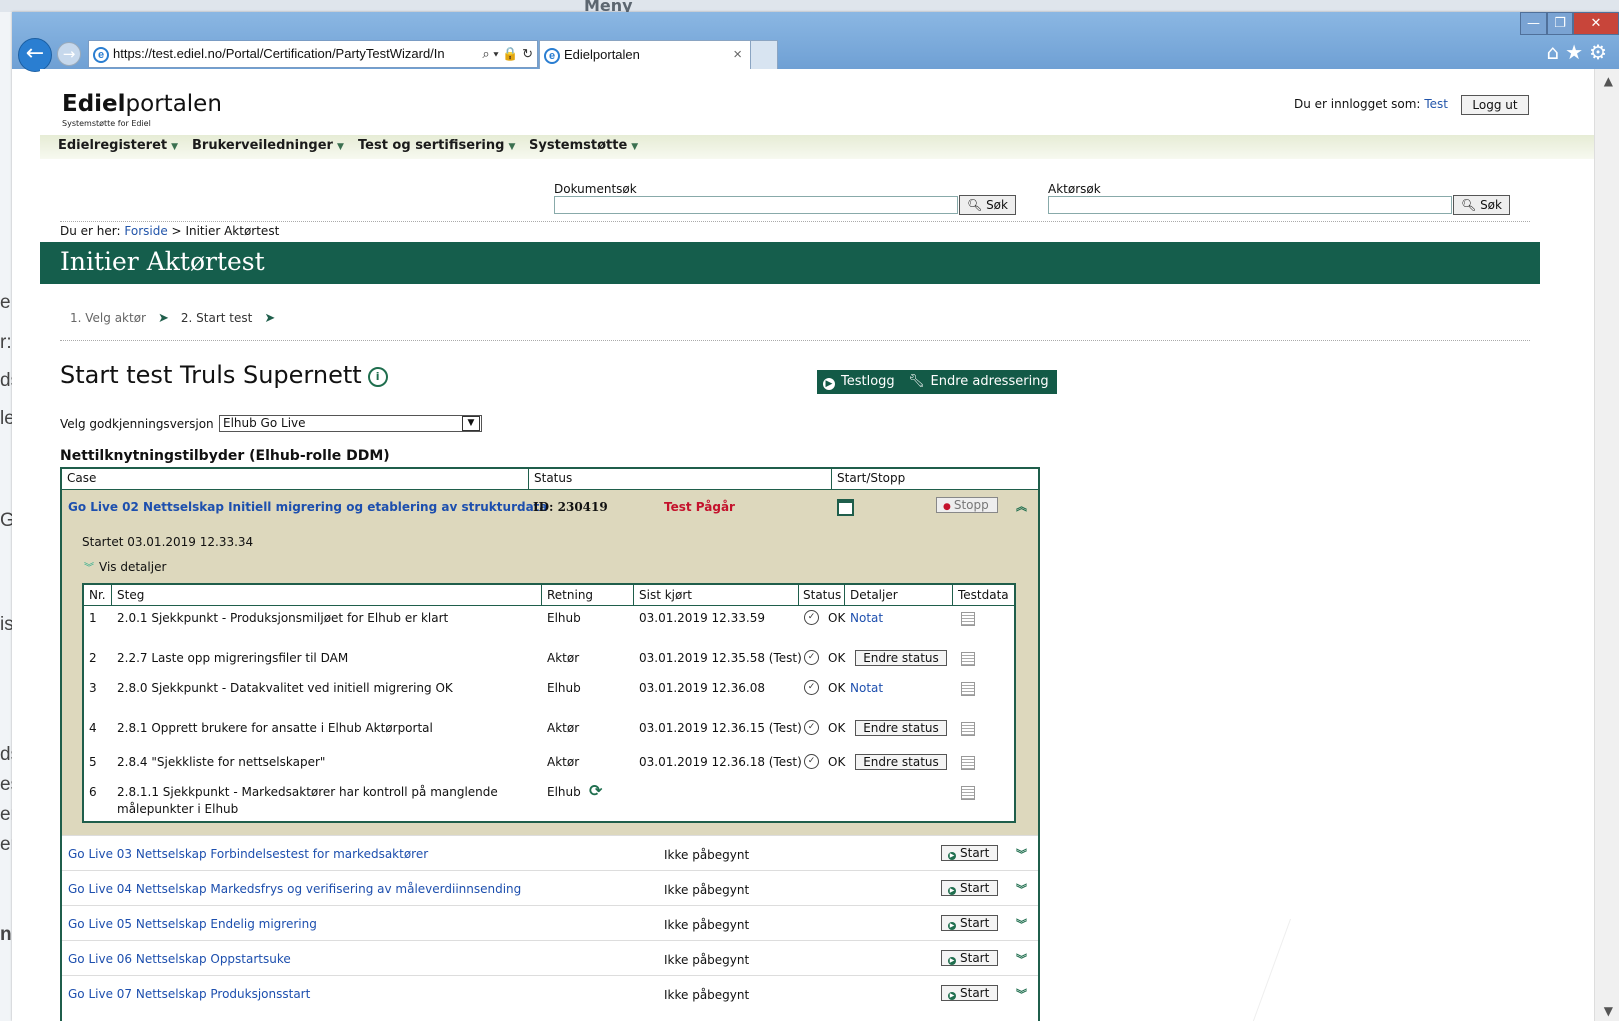 Image resolution: width=1619 pixels, height=1021 pixels. I want to click on step-name-cont: målepunkter i Elhub, so click(178, 809).